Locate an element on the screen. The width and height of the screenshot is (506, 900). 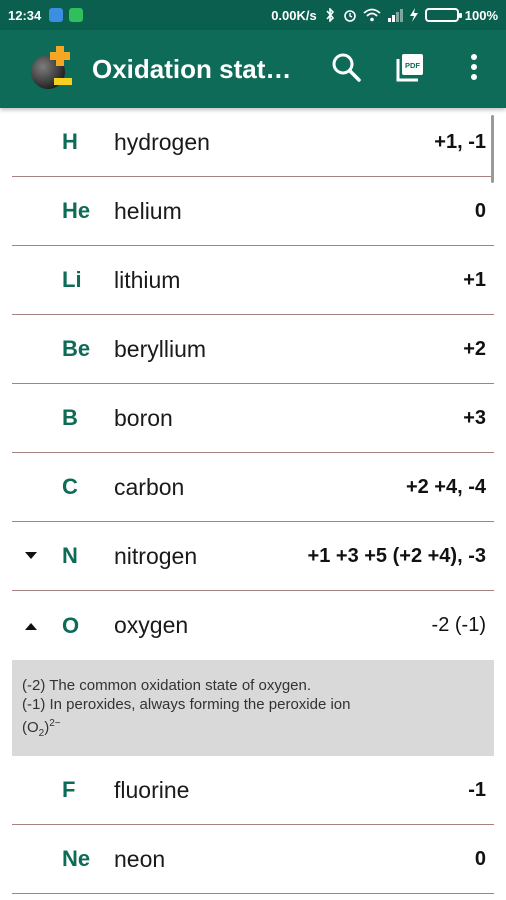
element-name: oxygen is located at coordinates (151, 625).